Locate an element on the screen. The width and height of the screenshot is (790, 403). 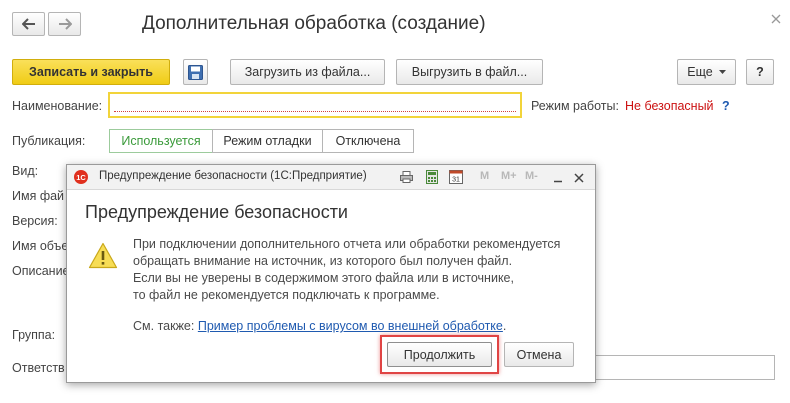
1c-logo-icon: 1С is located at coordinates (81, 177).